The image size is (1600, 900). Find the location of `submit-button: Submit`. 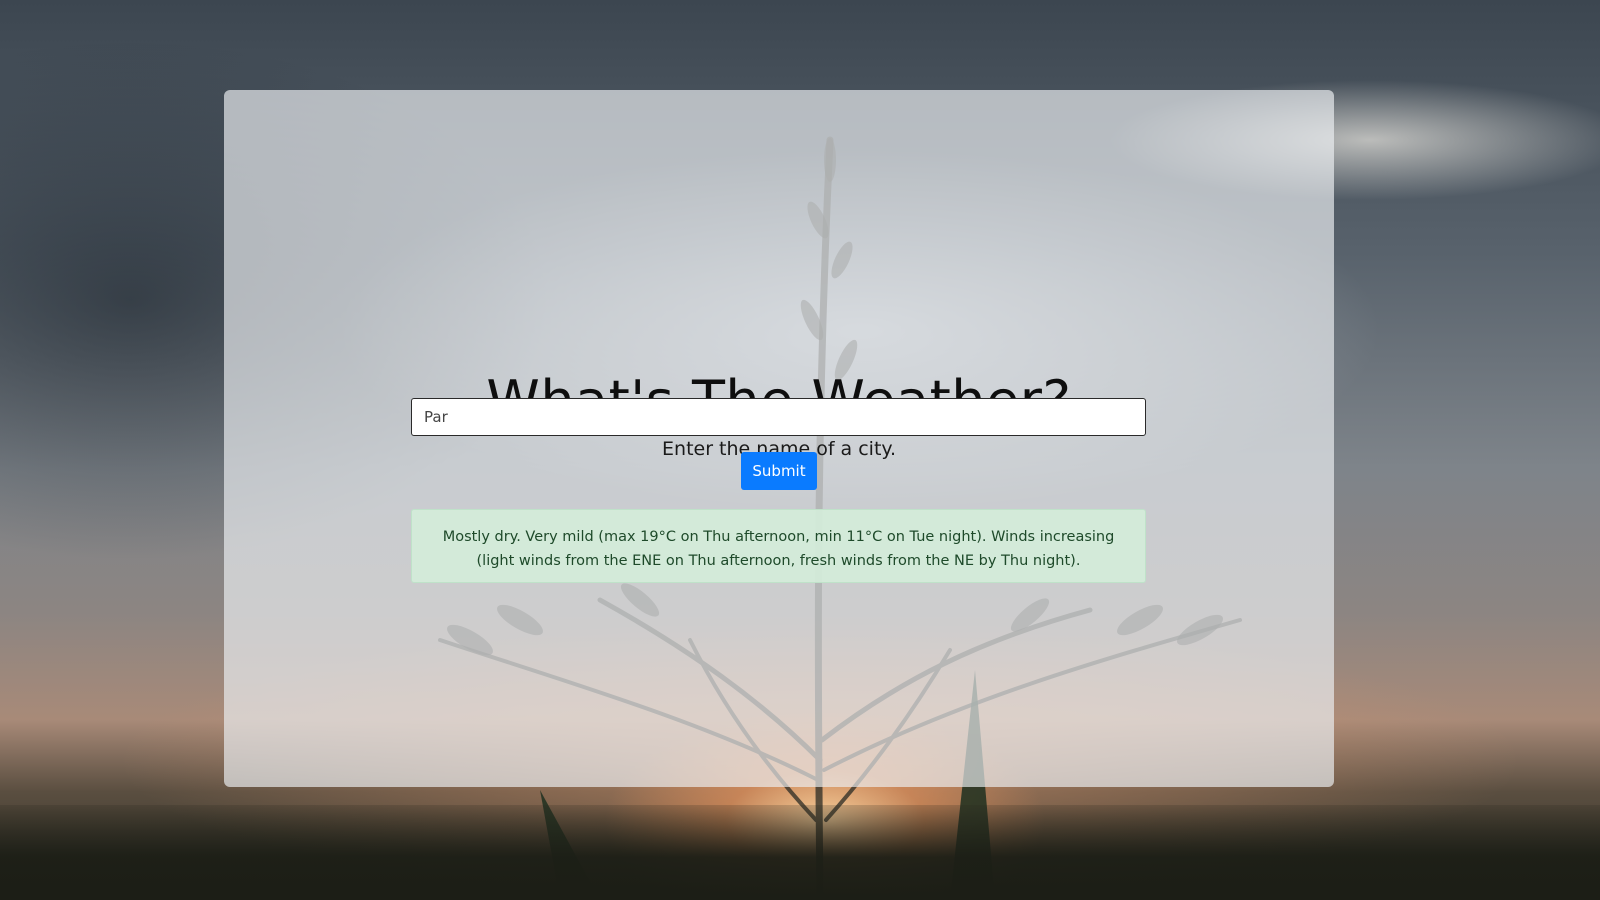

submit-button: Submit is located at coordinates (779, 471).